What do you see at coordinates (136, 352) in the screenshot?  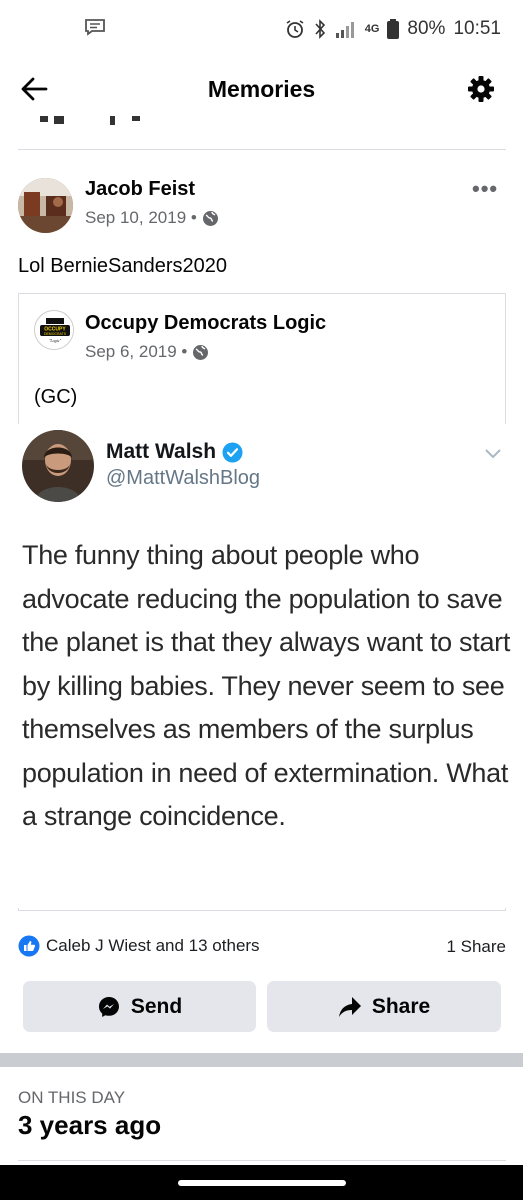 I see `shared-post-date: Sep 6, 2019 •` at bounding box center [136, 352].